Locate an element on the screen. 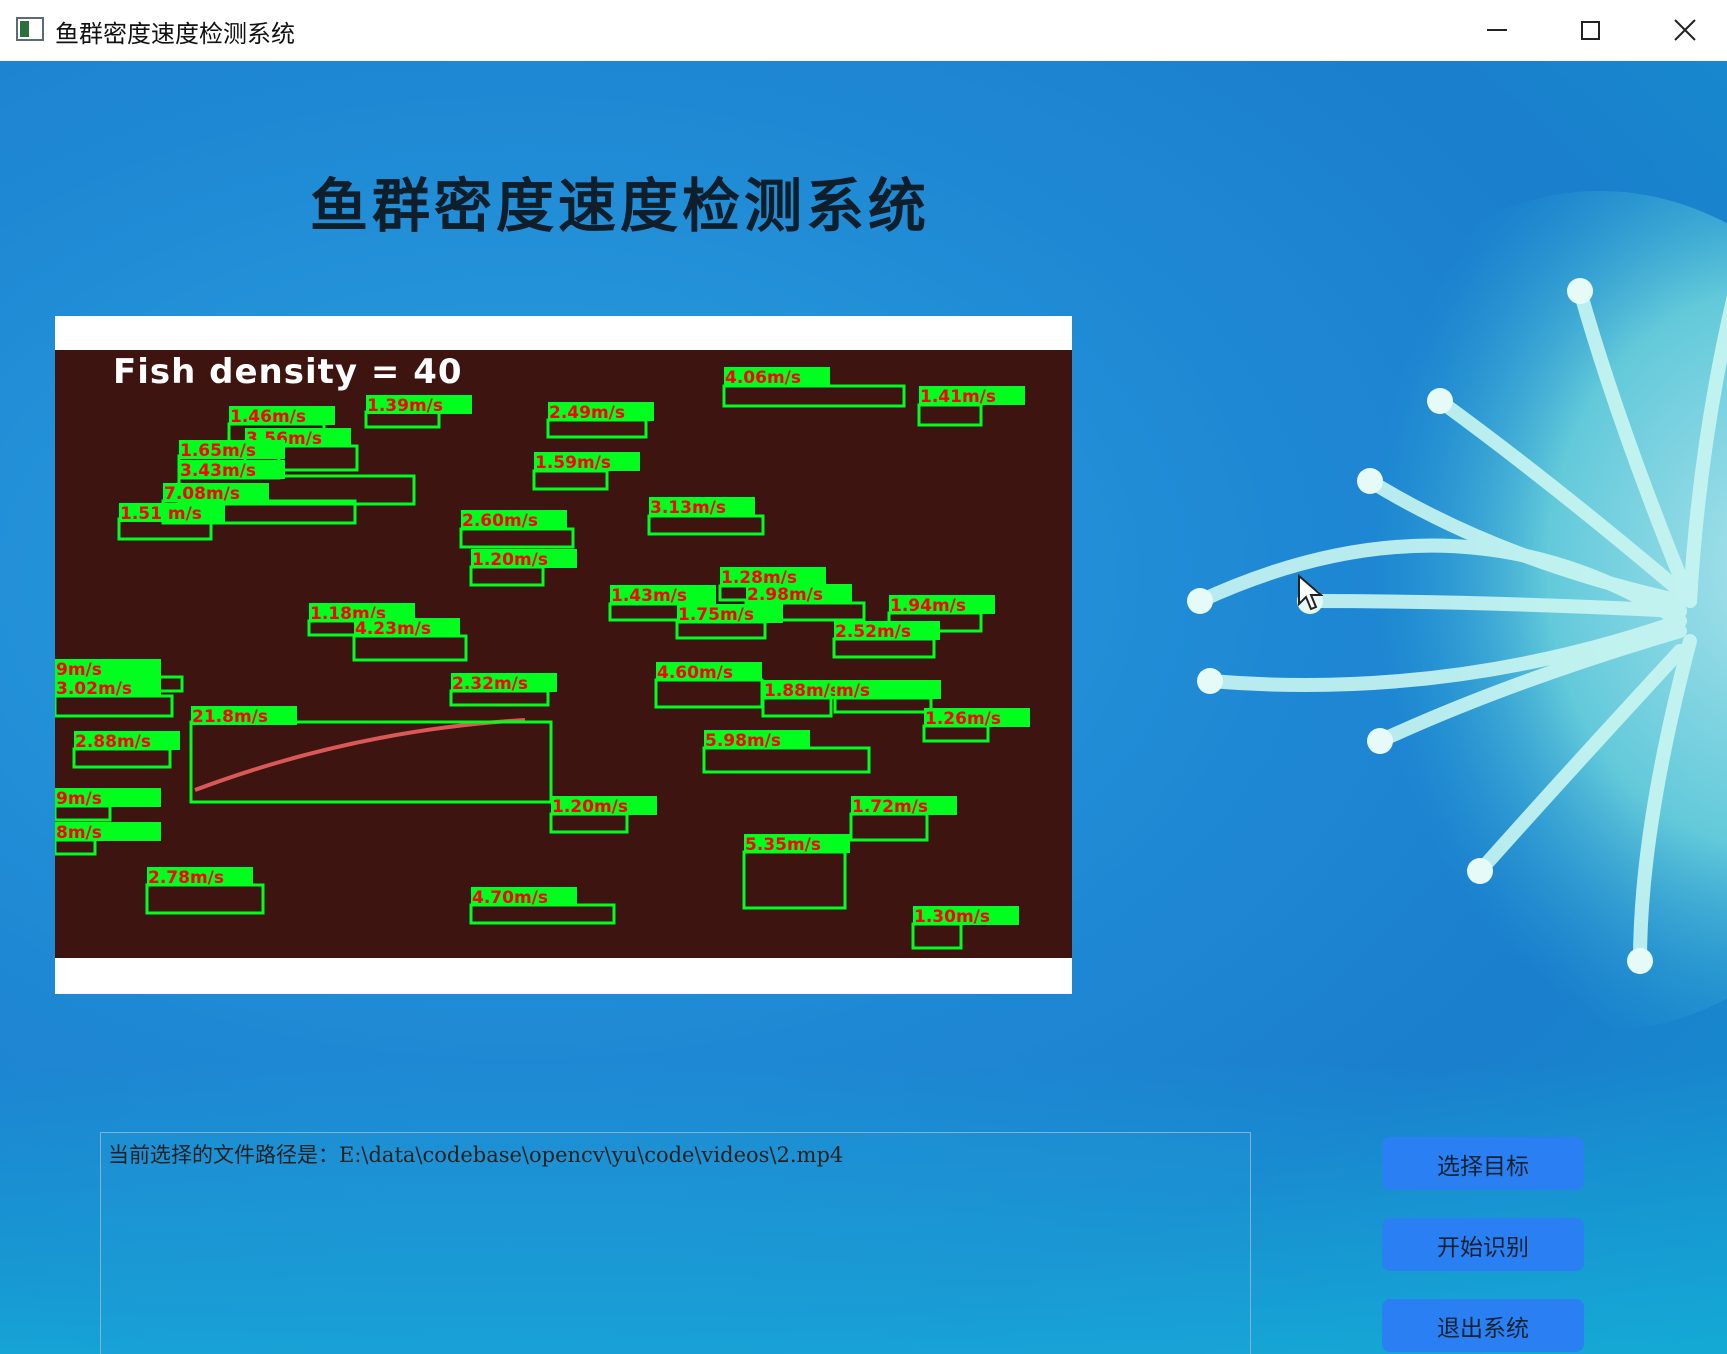 The height and width of the screenshot is (1354, 1727). minimize-icon is located at coordinates (1497, 30).